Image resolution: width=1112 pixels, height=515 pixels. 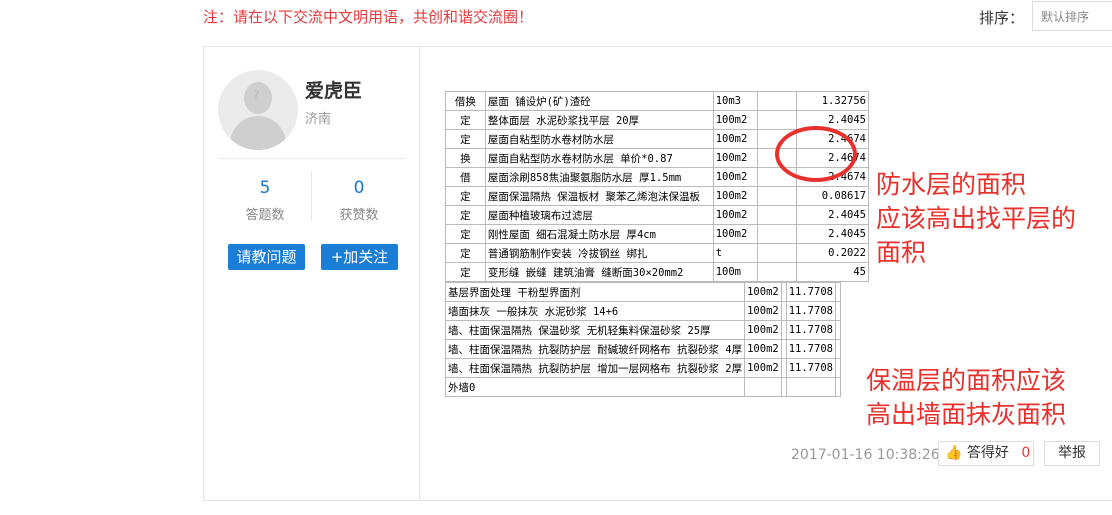 I want to click on user-city: 济南, so click(x=318, y=119).